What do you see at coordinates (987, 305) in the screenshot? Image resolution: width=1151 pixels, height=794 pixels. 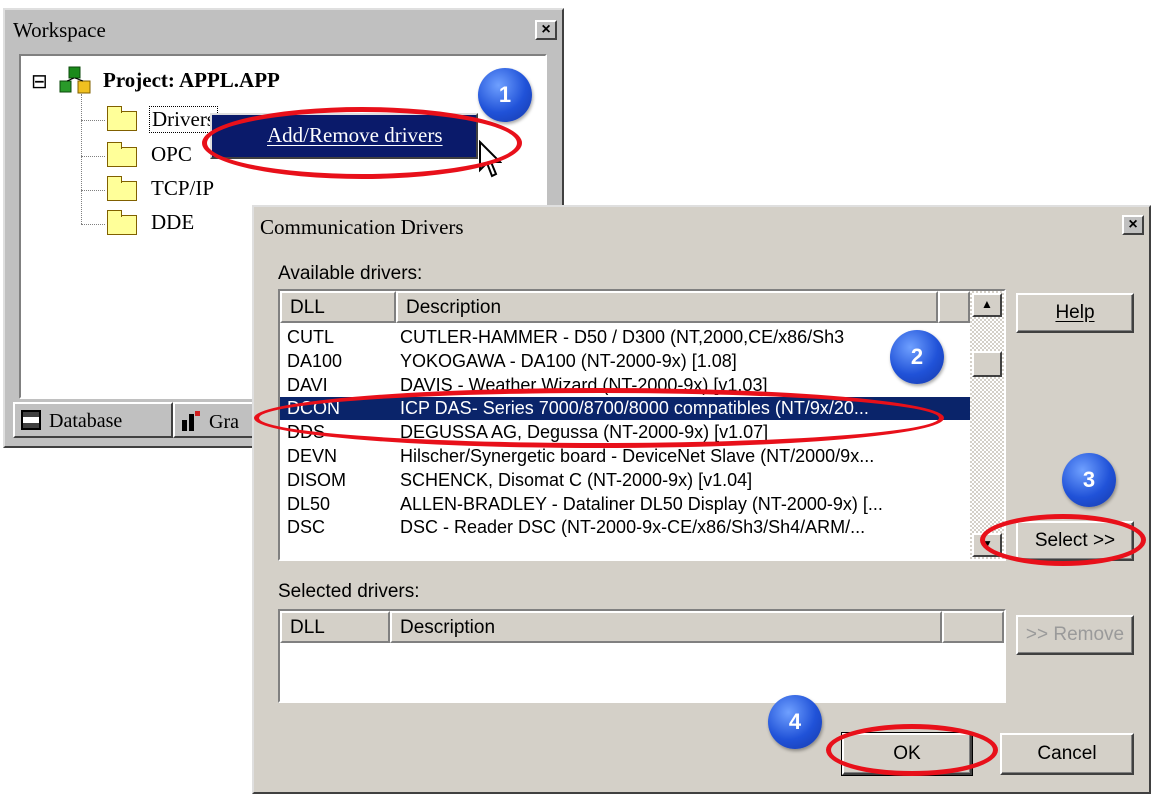 I see `scroll-up-icon: ▲` at bounding box center [987, 305].